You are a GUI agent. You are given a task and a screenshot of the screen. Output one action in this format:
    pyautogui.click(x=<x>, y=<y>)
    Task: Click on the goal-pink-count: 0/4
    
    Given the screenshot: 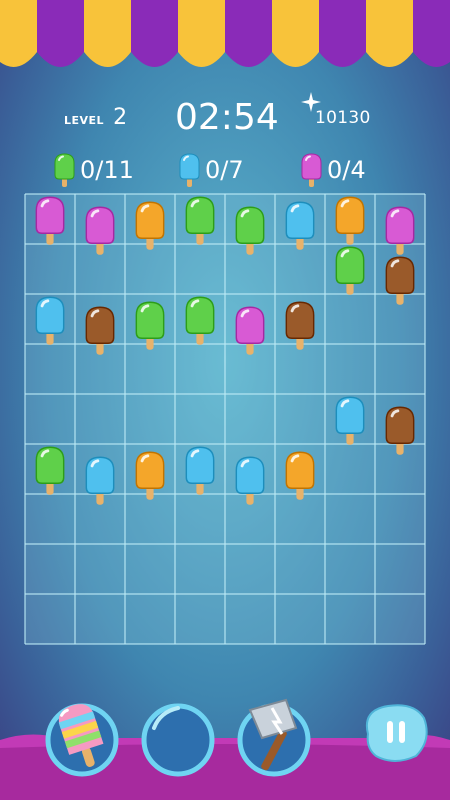 What is the action you would take?
    pyautogui.click(x=346, y=170)
    